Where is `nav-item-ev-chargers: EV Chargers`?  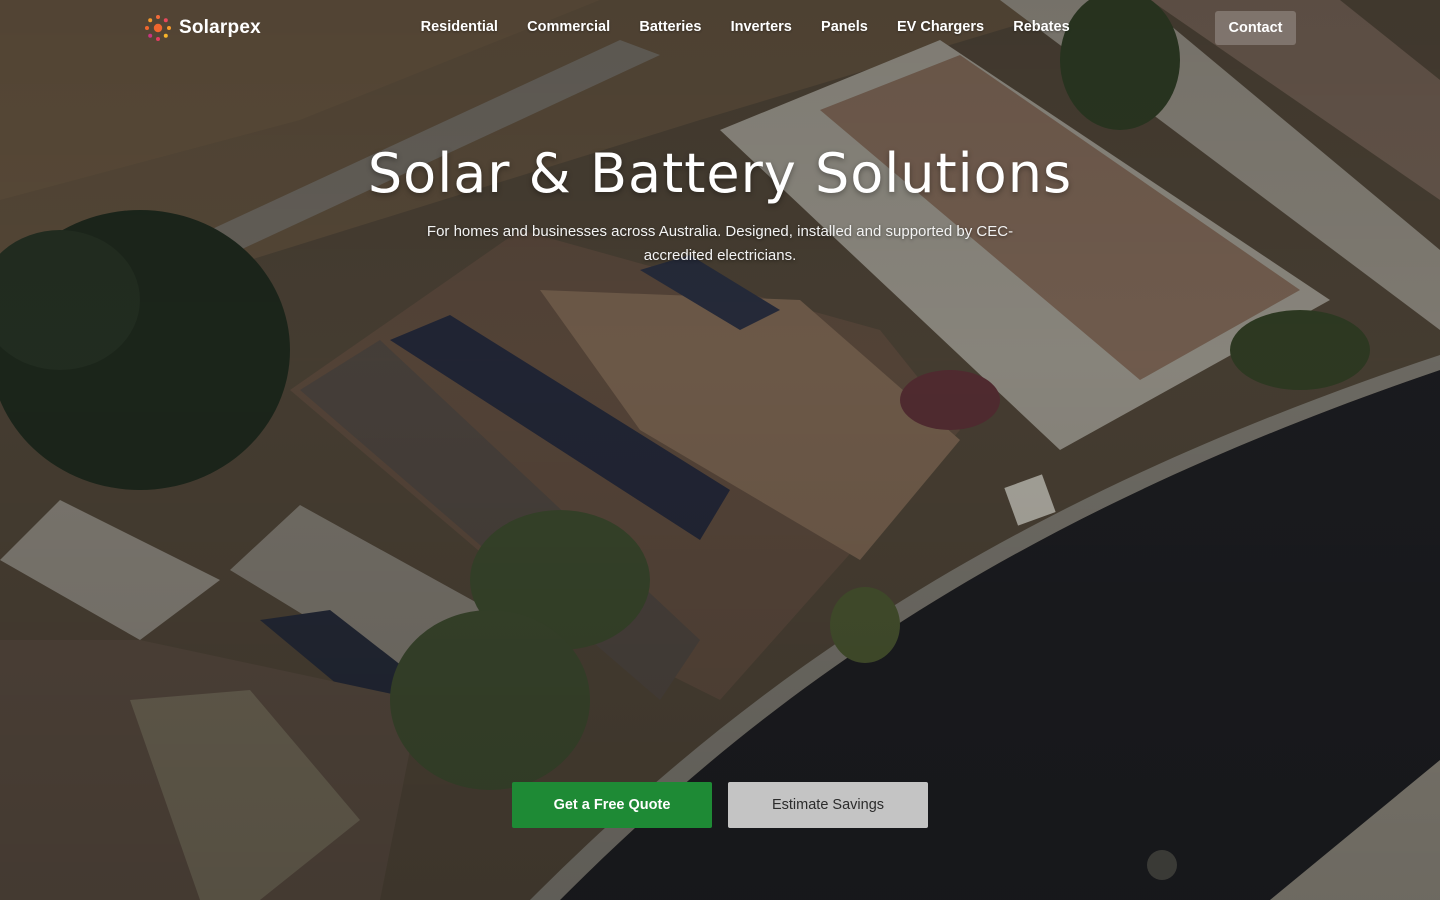
nav-item-ev-chargers: EV Chargers is located at coordinates (940, 27).